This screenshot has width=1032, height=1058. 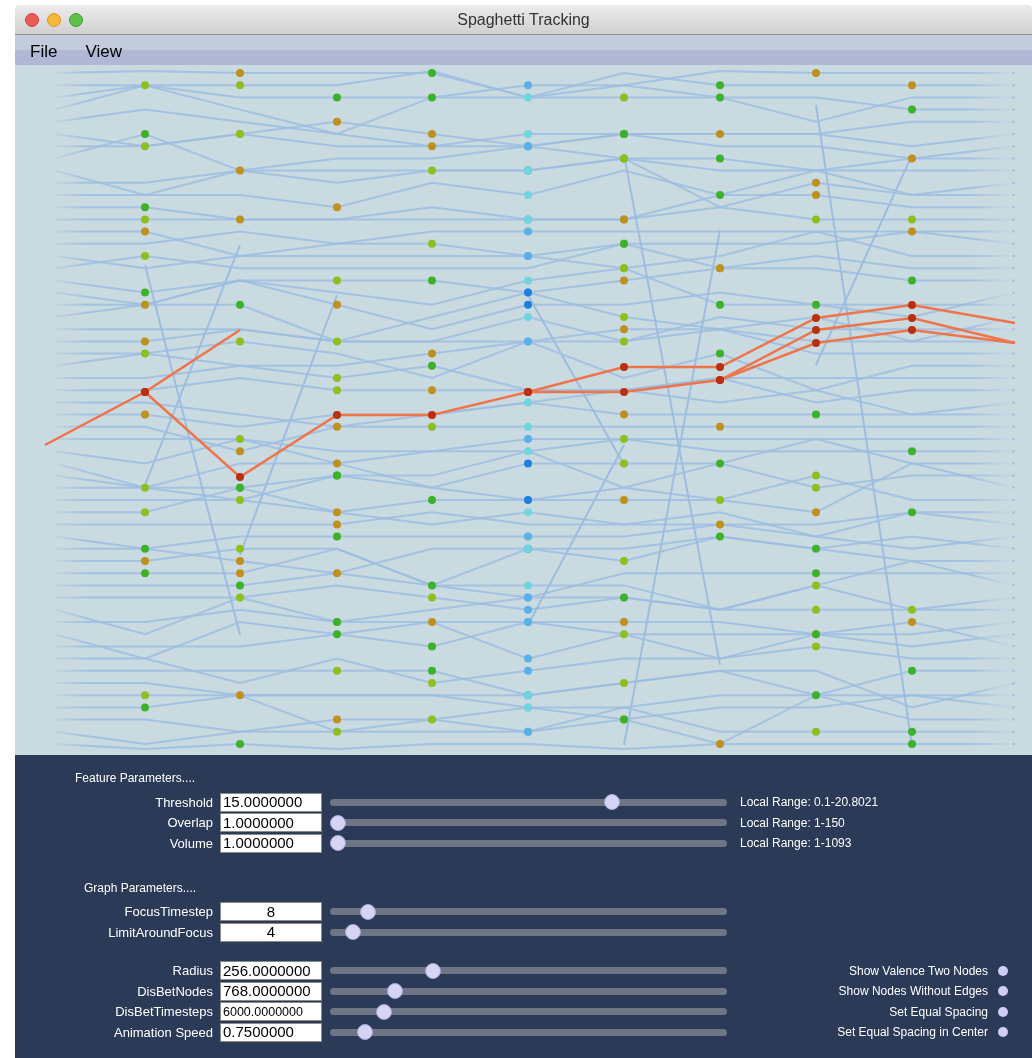 I want to click on option-label: Show Nodes Without Edges, so click(x=913, y=992).